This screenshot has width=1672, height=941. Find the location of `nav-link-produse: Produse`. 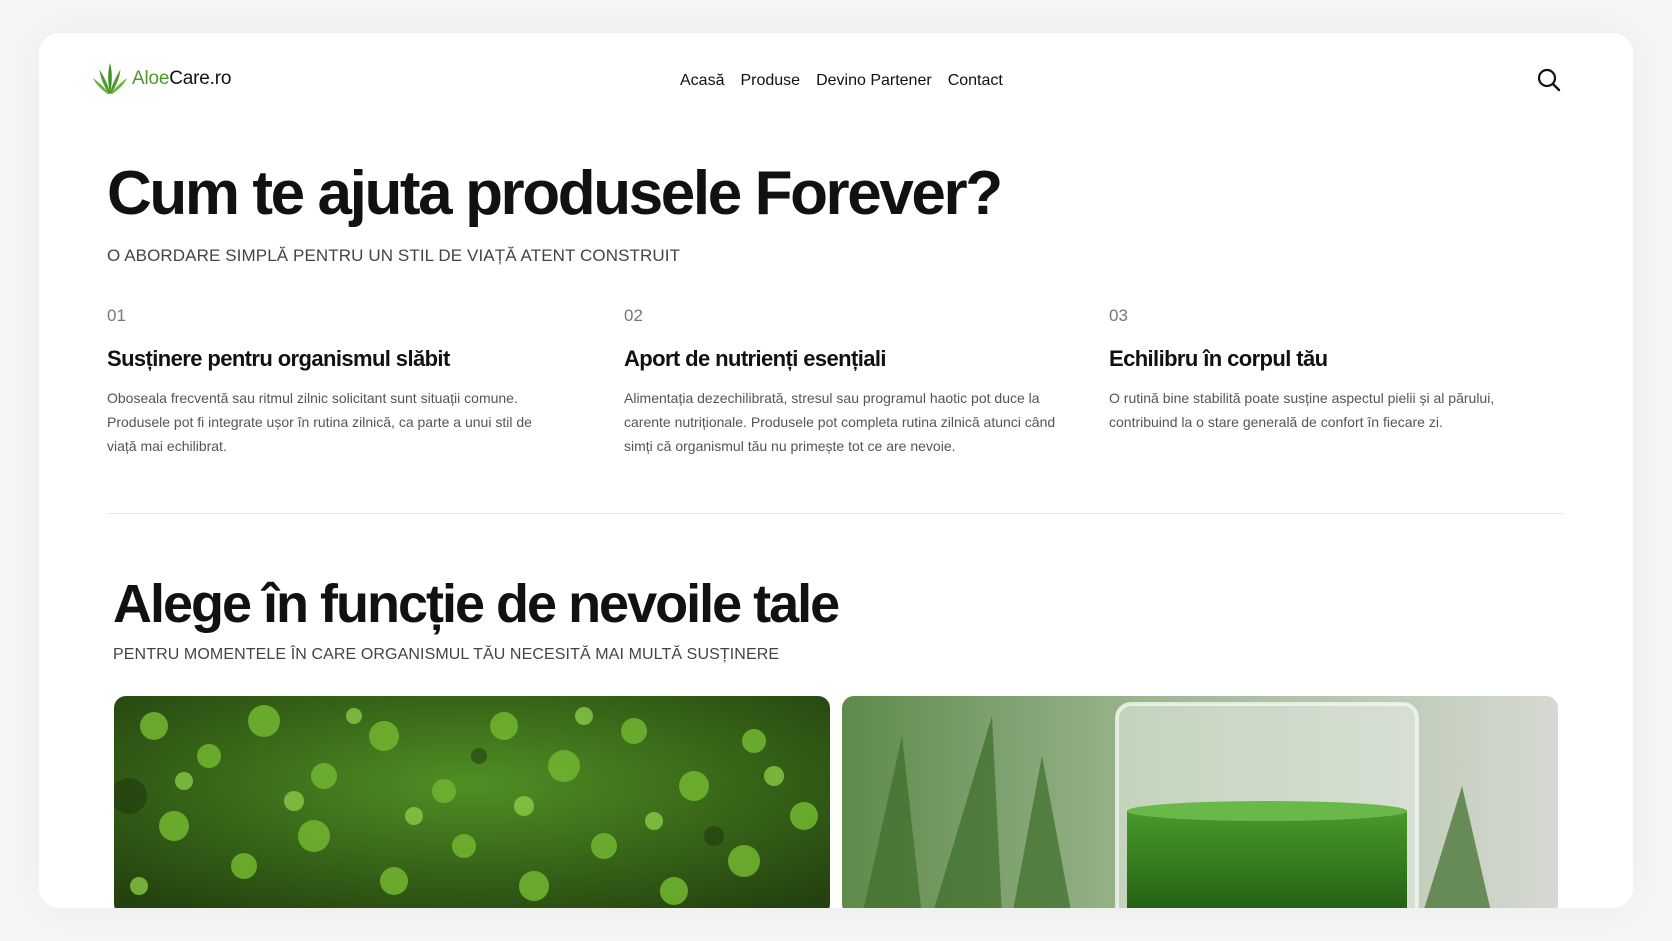

nav-link-produse: Produse is located at coordinates (770, 81).